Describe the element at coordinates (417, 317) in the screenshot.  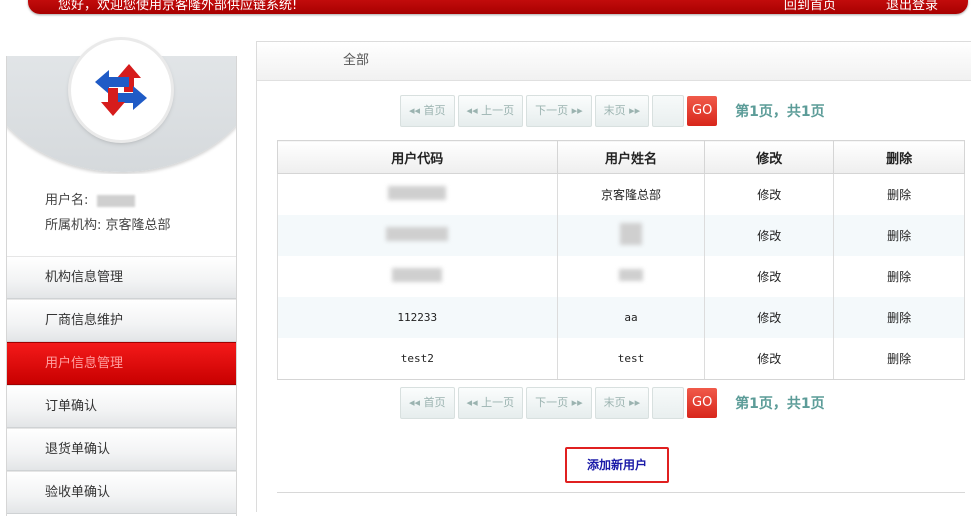
I see `user-code-cell: 112233` at that location.